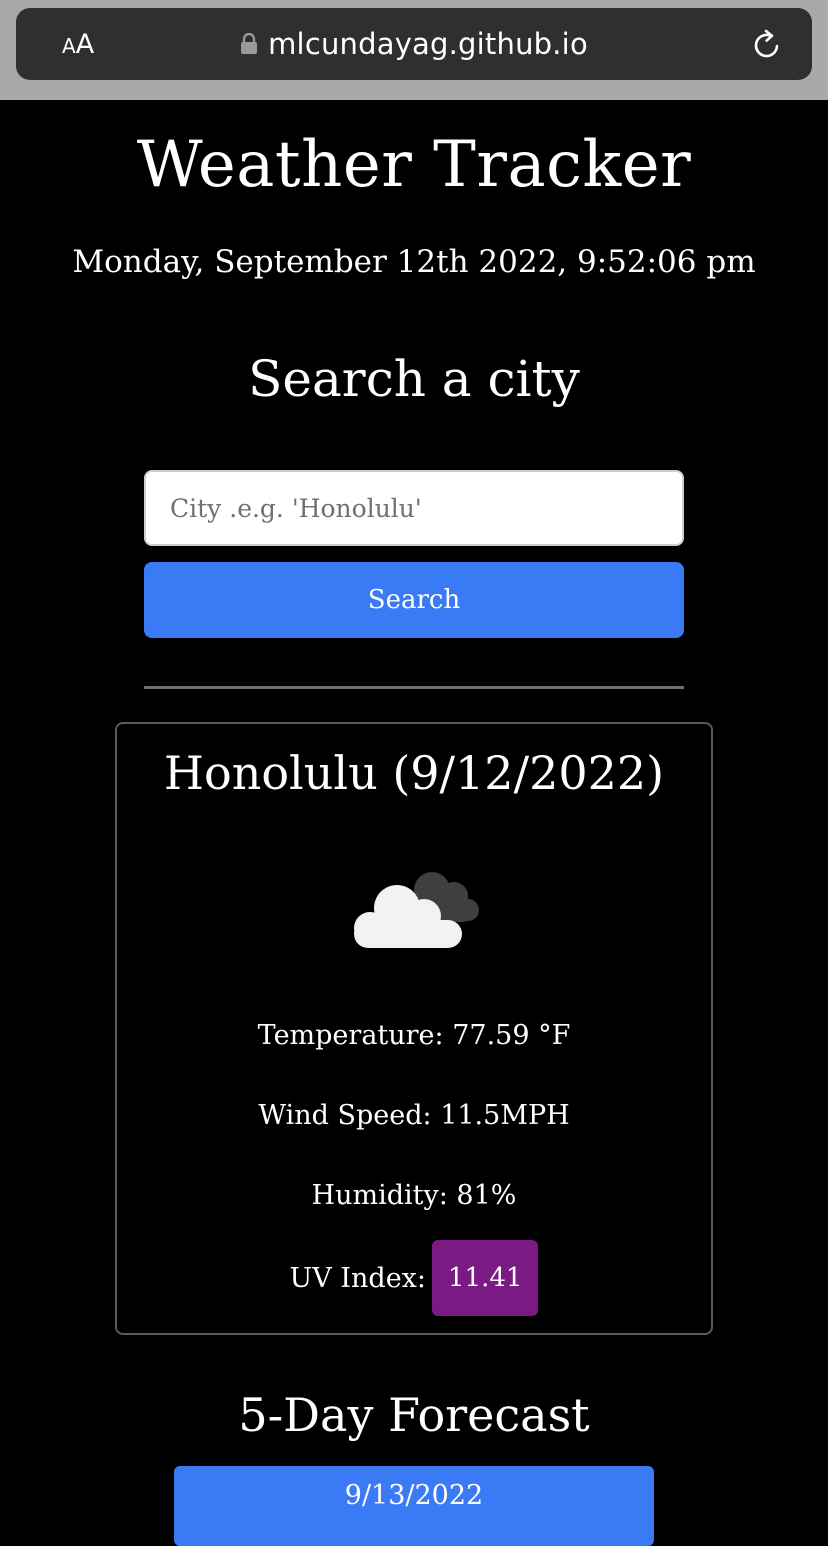  I want to click on uv-index-row: UV Index: 11.41, so click(414, 1278).